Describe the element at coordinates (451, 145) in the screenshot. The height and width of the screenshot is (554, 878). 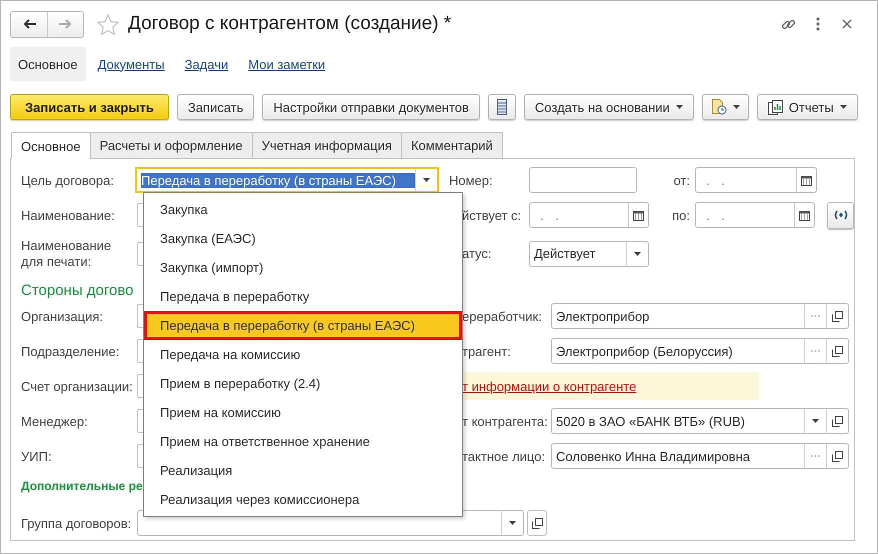
I see `form-tab: Комментарий` at that location.